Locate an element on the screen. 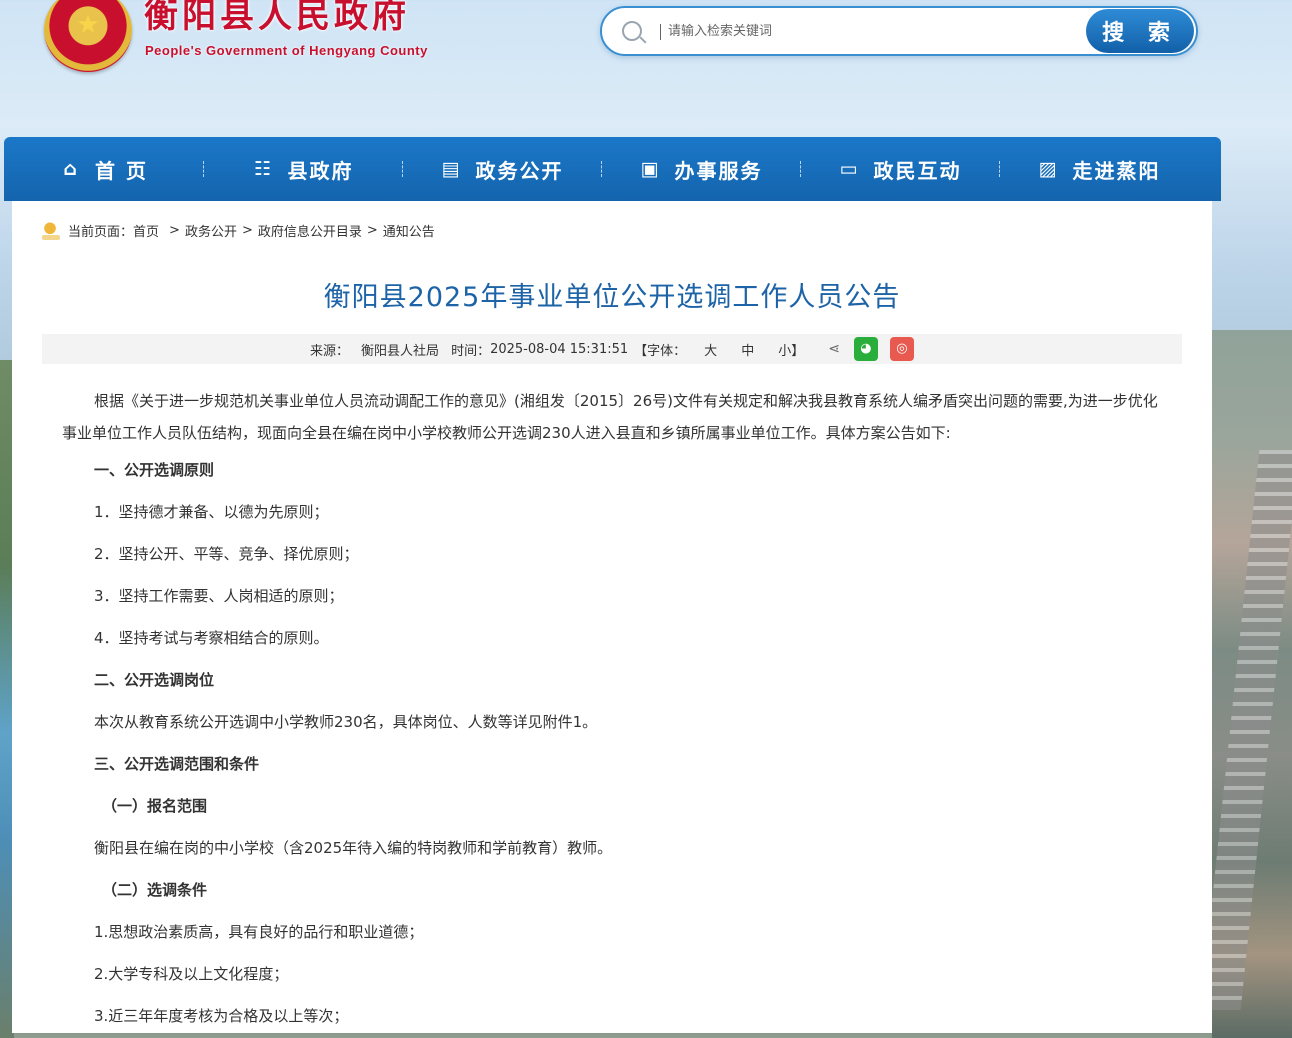 The image size is (1292, 1038). section-heading: 一、公开选调原则 is located at coordinates (154, 470).